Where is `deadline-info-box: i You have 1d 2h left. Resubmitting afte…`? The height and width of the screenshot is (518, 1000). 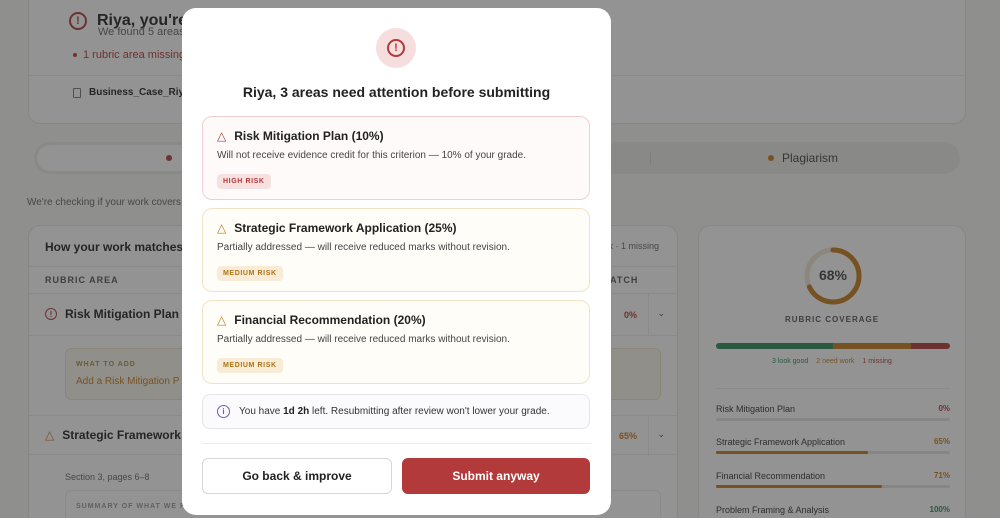 deadline-info-box: i You have 1d 2h left. Resubmitting afte… is located at coordinates (396, 411).